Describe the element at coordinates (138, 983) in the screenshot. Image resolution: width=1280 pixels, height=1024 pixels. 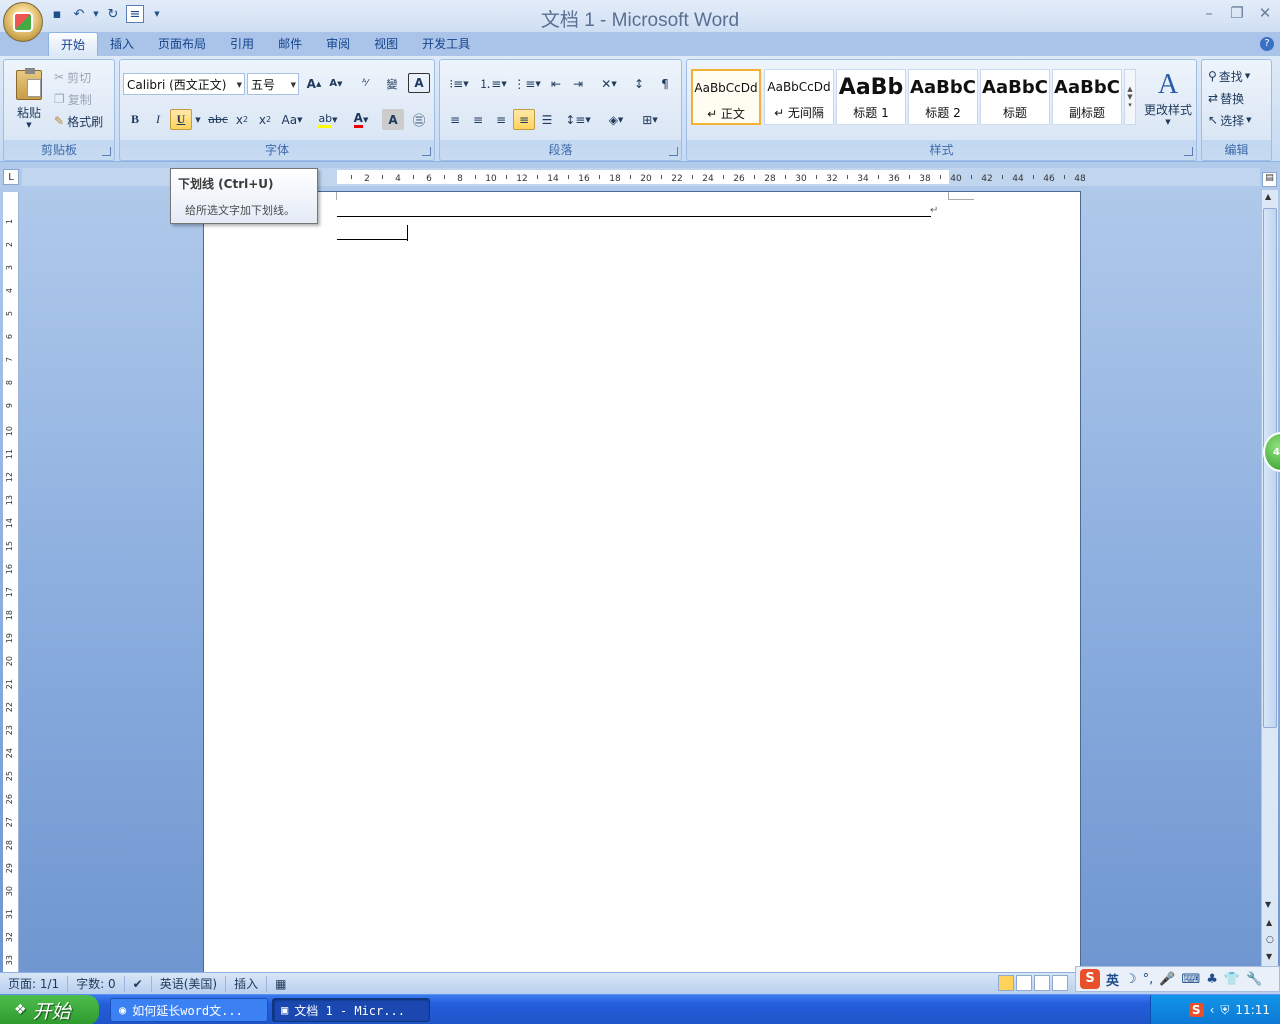
I see `proofing-icon: ✔` at that location.